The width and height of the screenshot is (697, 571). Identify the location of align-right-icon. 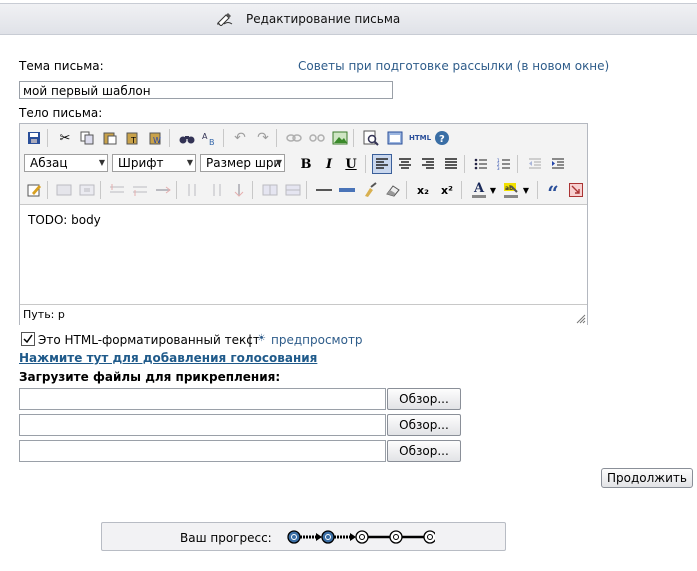
(428, 164).